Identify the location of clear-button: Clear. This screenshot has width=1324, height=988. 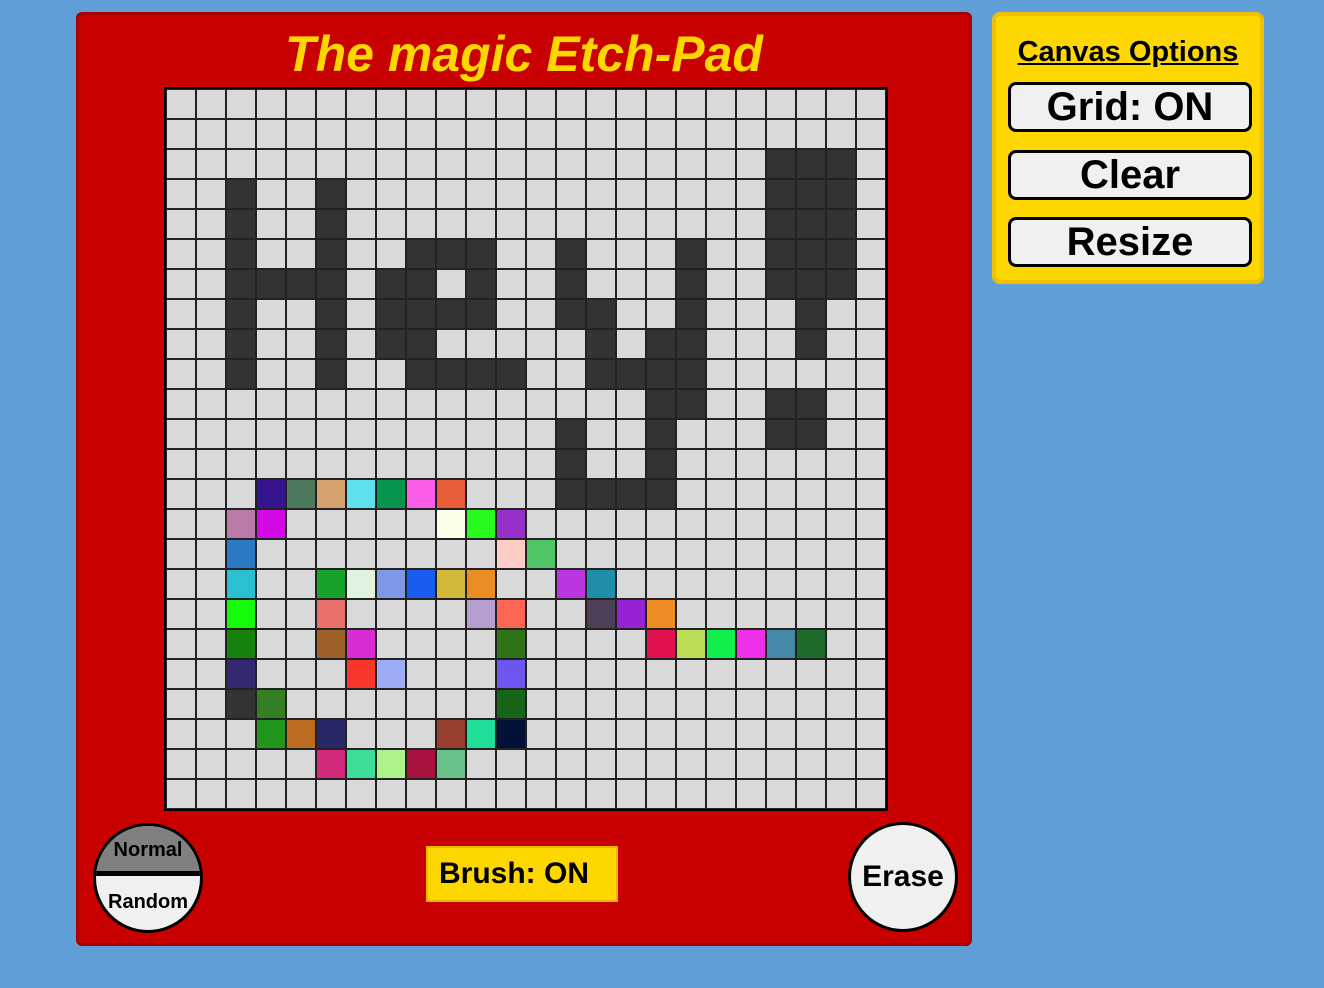
(1130, 175).